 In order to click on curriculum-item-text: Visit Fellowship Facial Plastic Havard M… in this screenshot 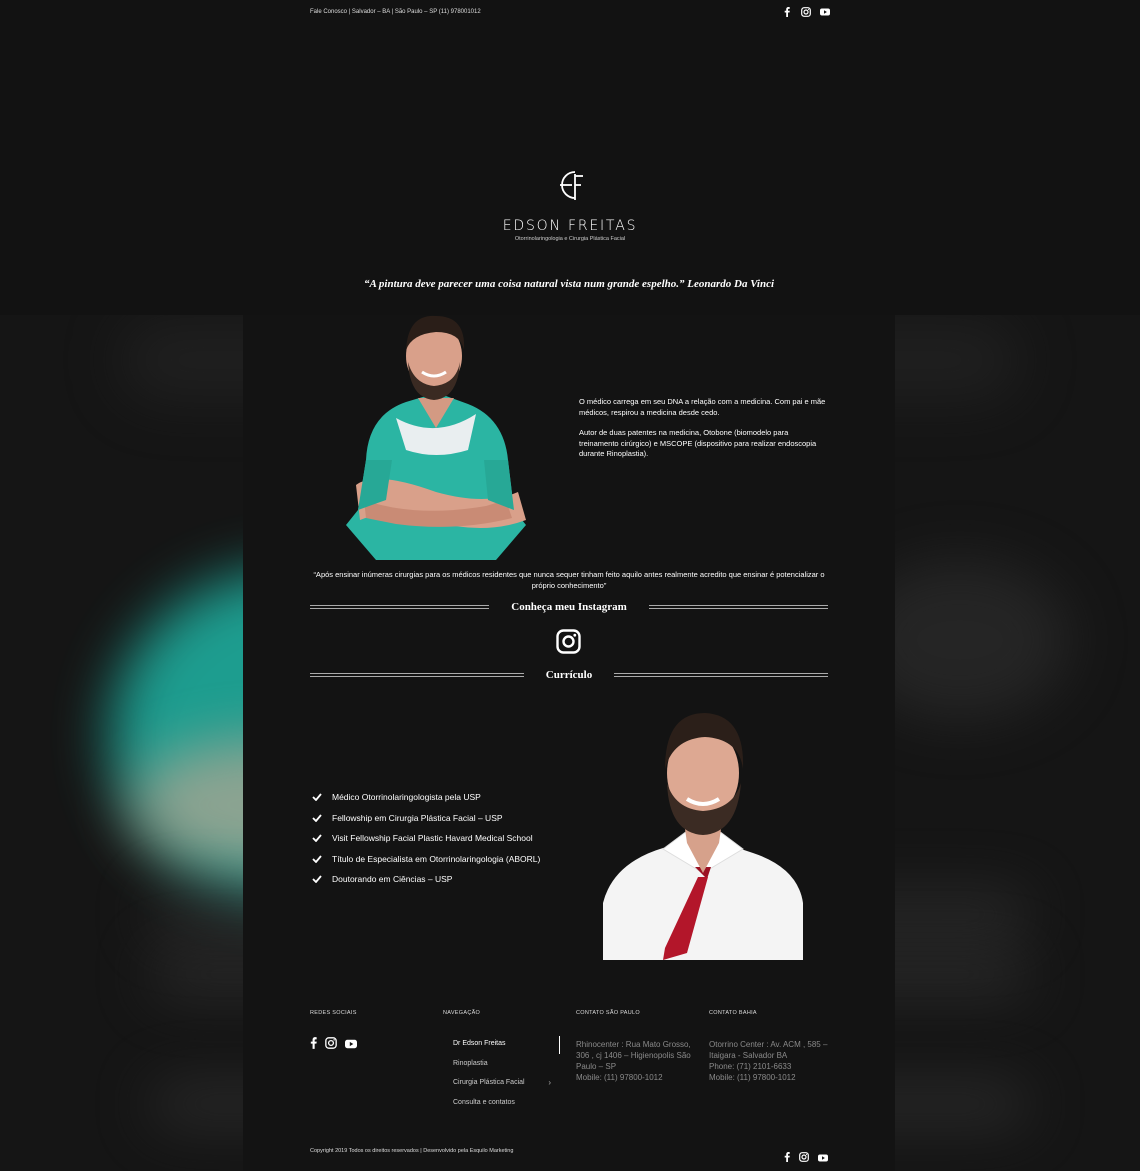, I will do `click(432, 838)`.